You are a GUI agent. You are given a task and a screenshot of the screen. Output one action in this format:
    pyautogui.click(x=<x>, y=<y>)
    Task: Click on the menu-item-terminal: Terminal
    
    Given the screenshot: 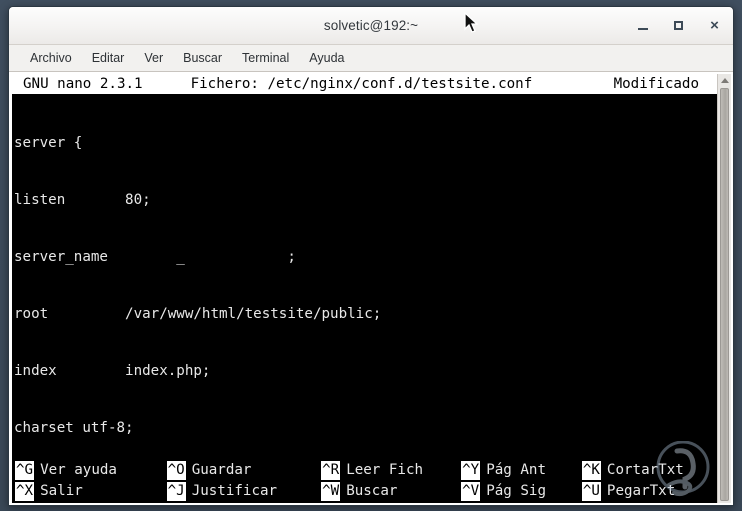 What is the action you would take?
    pyautogui.click(x=265, y=58)
    